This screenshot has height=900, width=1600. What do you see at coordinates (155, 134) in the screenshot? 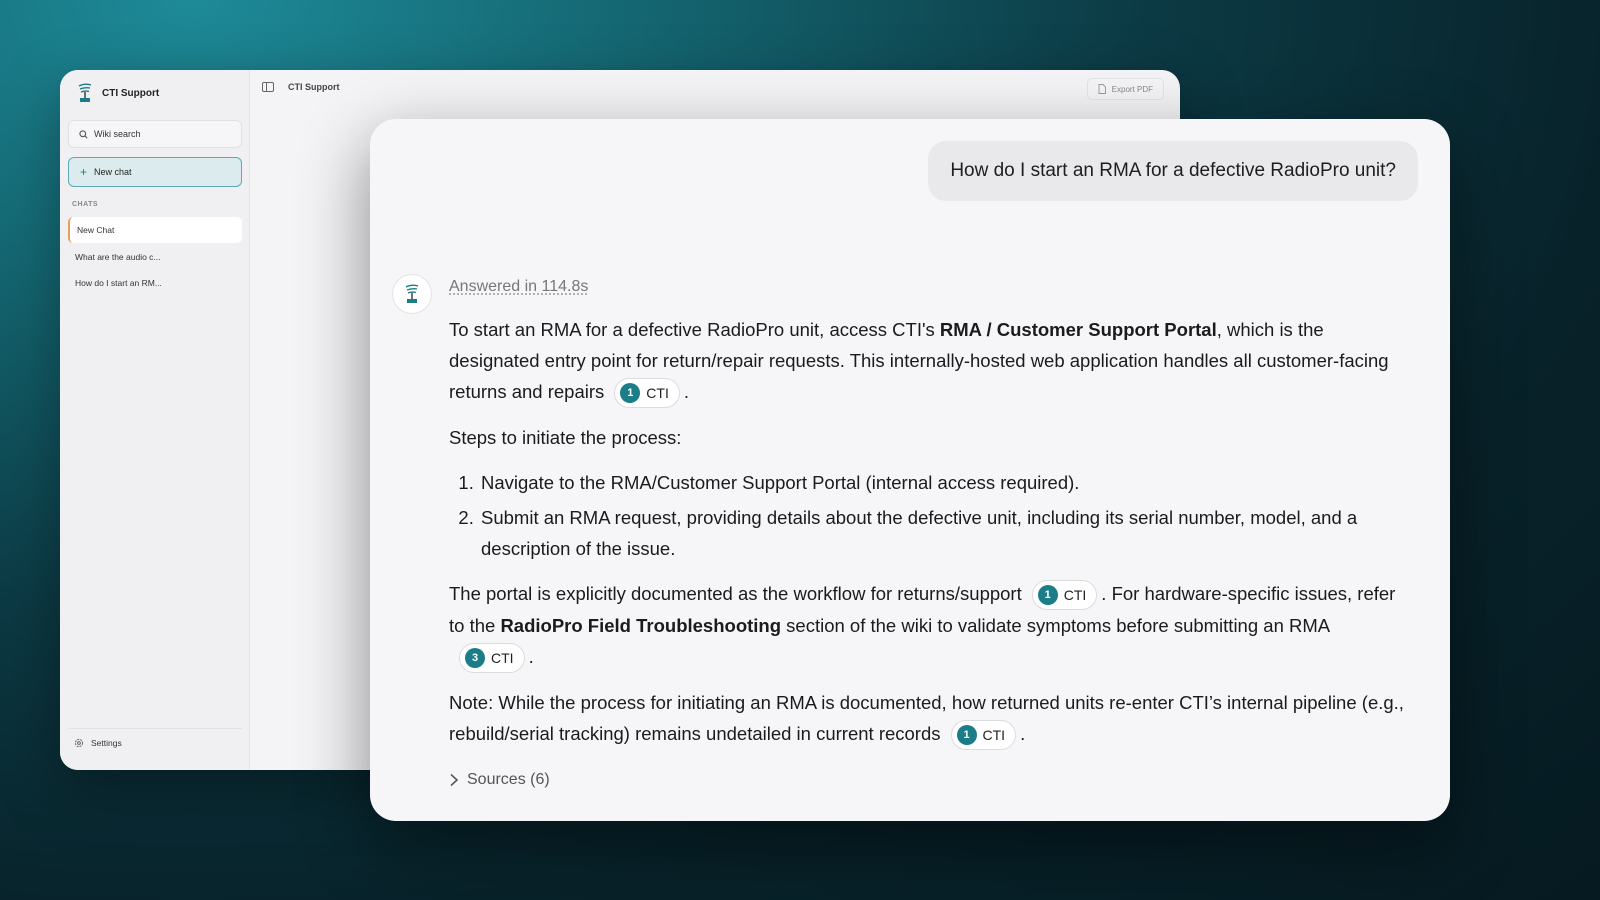
I see `wiki-search-button: Wiki search` at bounding box center [155, 134].